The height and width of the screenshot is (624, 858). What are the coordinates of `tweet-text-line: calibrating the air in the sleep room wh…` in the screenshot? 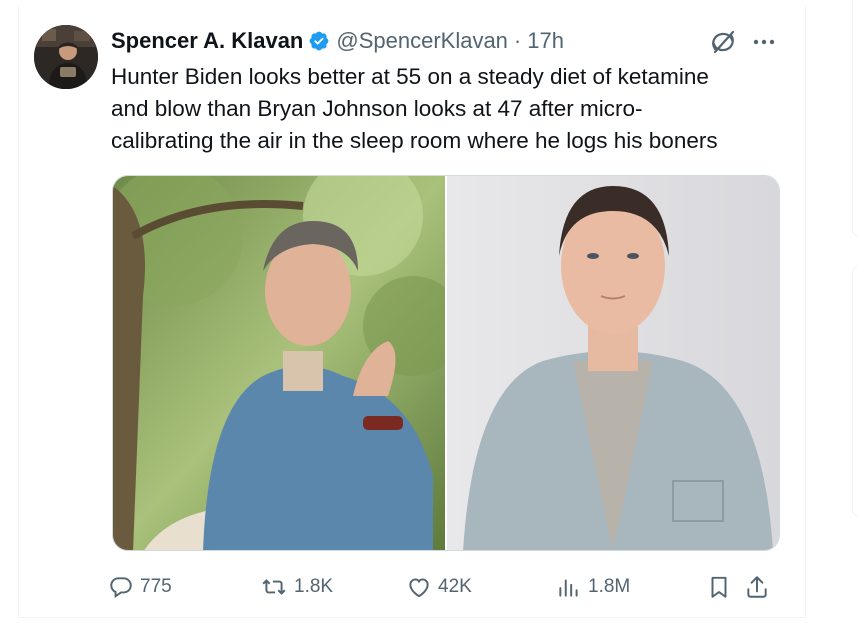 It's located at (414, 140).